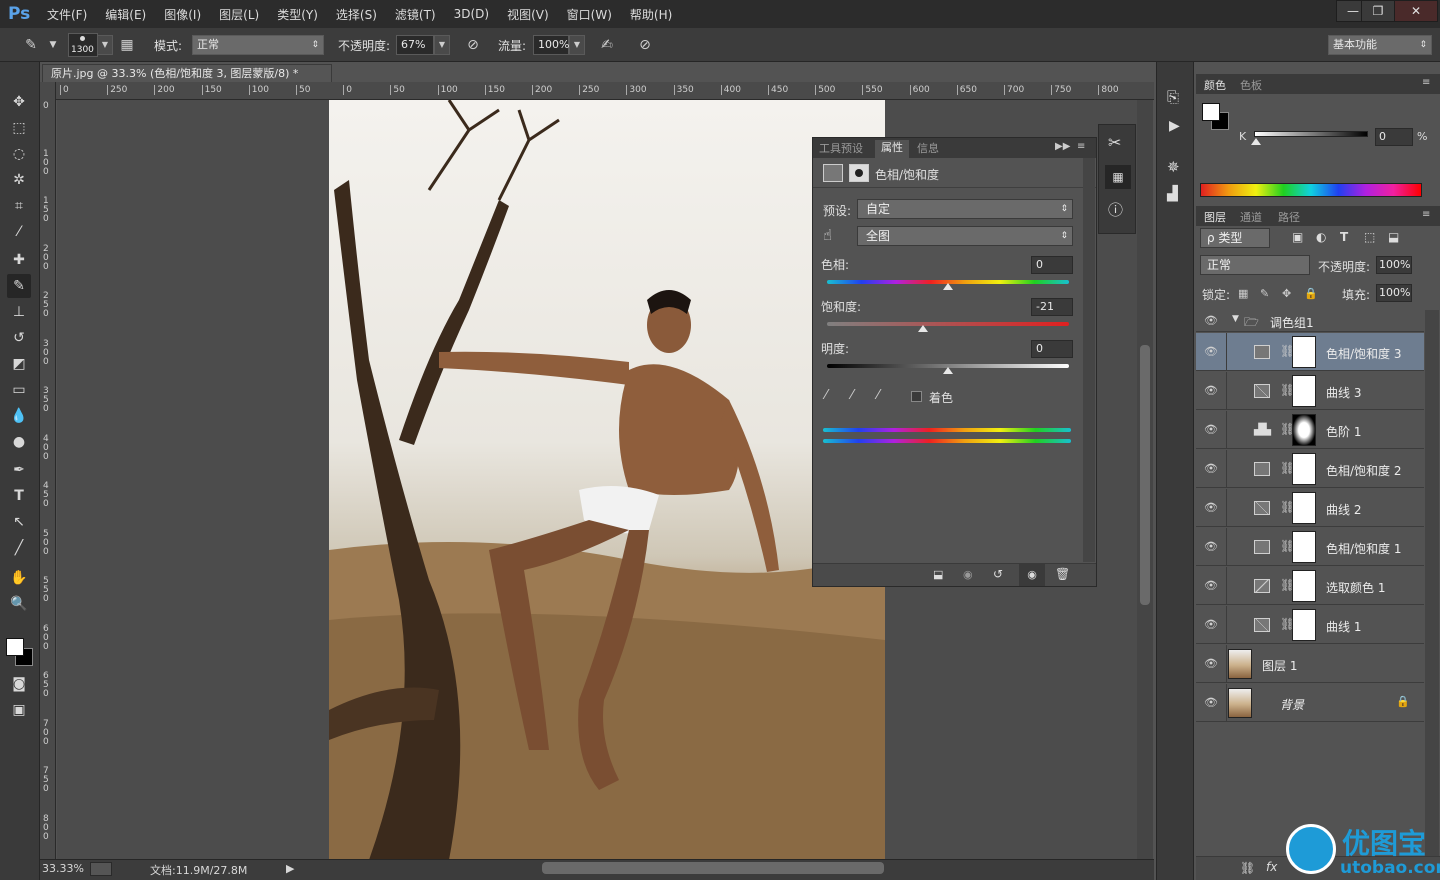 This screenshot has width=1440, height=880. What do you see at coordinates (239, 14) in the screenshot?
I see `menu-layer: 图层(L)` at bounding box center [239, 14].